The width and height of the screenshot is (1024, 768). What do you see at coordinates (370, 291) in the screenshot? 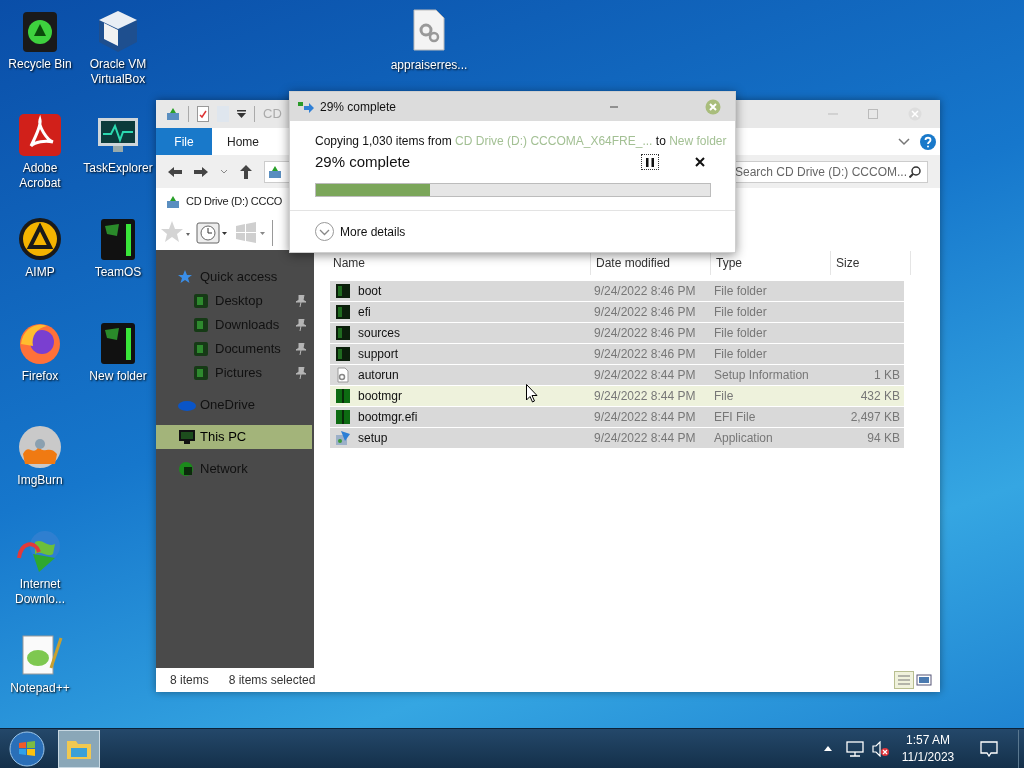
I see `file-name: boot` at bounding box center [370, 291].